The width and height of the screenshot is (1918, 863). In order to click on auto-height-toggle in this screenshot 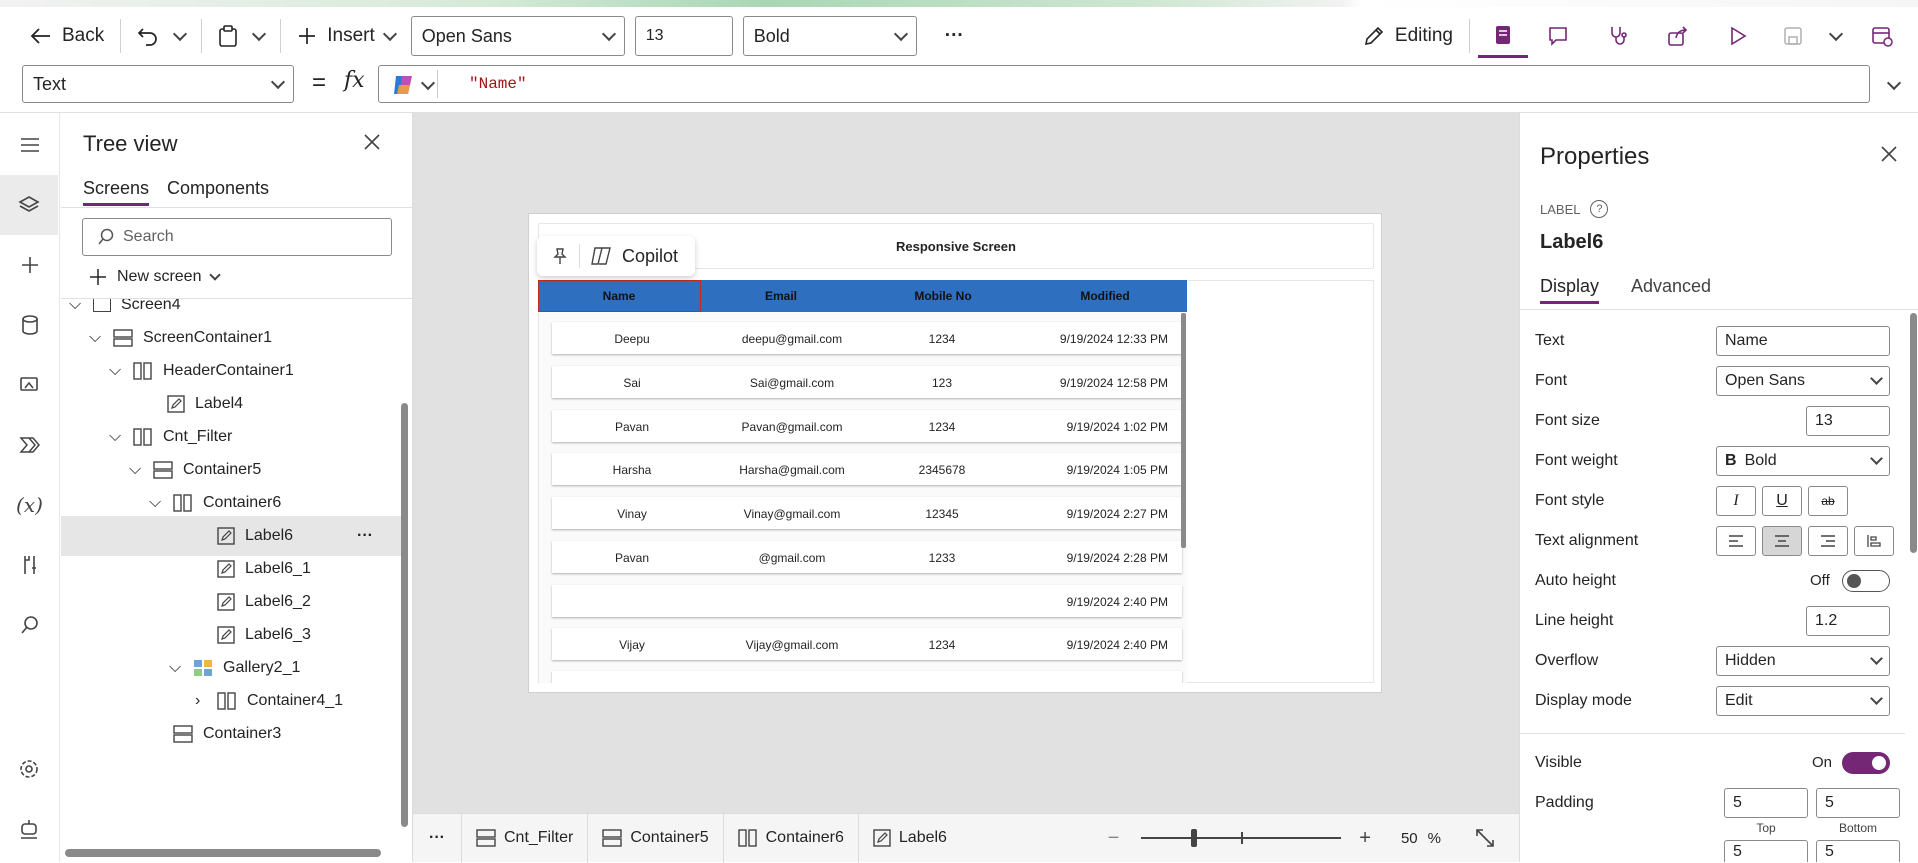, I will do `click(1866, 581)`.